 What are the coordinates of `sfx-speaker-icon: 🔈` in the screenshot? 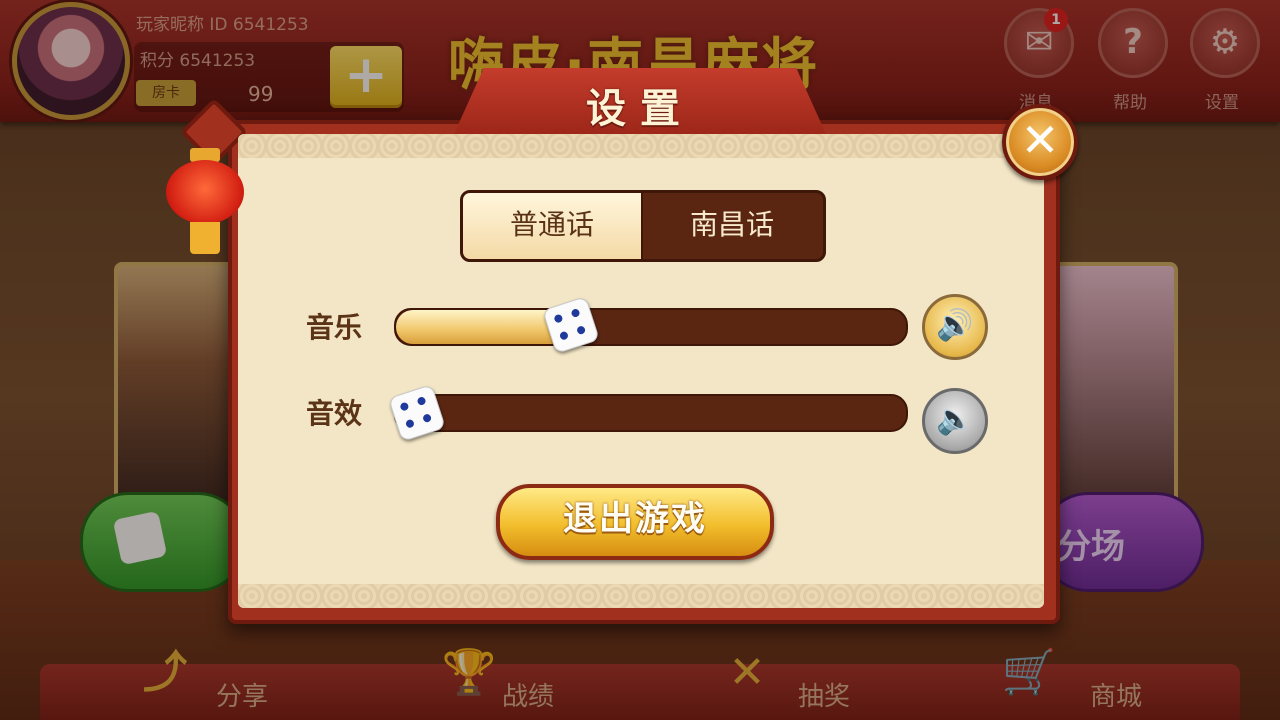 It's located at (955, 421).